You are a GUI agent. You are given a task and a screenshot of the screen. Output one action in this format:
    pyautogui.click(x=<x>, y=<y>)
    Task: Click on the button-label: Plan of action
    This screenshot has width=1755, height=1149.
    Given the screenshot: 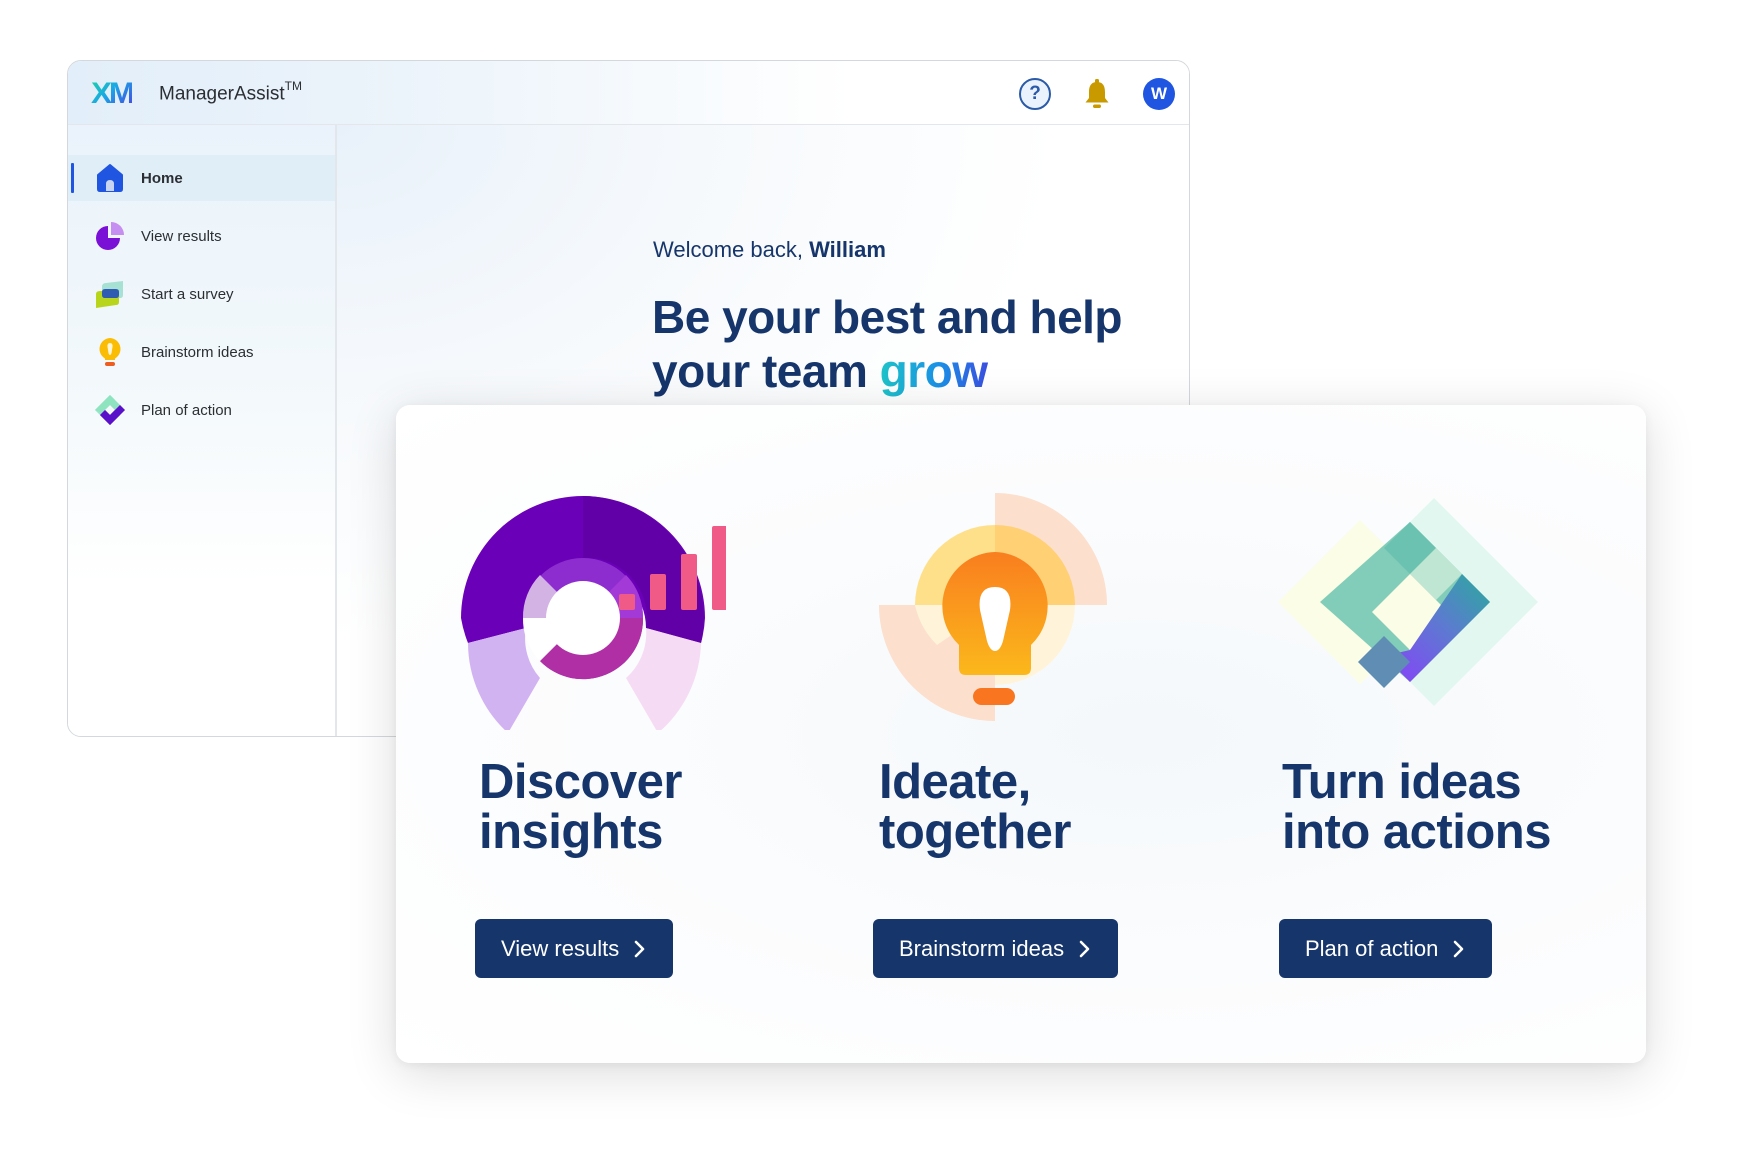 What is the action you would take?
    pyautogui.click(x=1372, y=948)
    